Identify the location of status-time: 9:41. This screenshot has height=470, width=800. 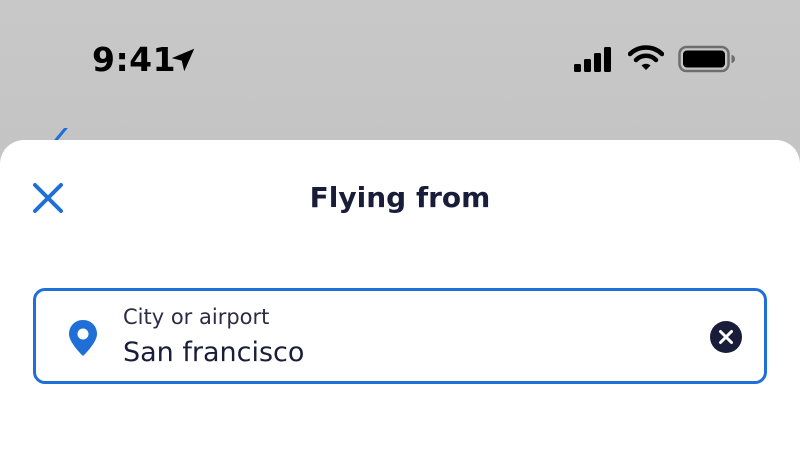
(134, 59).